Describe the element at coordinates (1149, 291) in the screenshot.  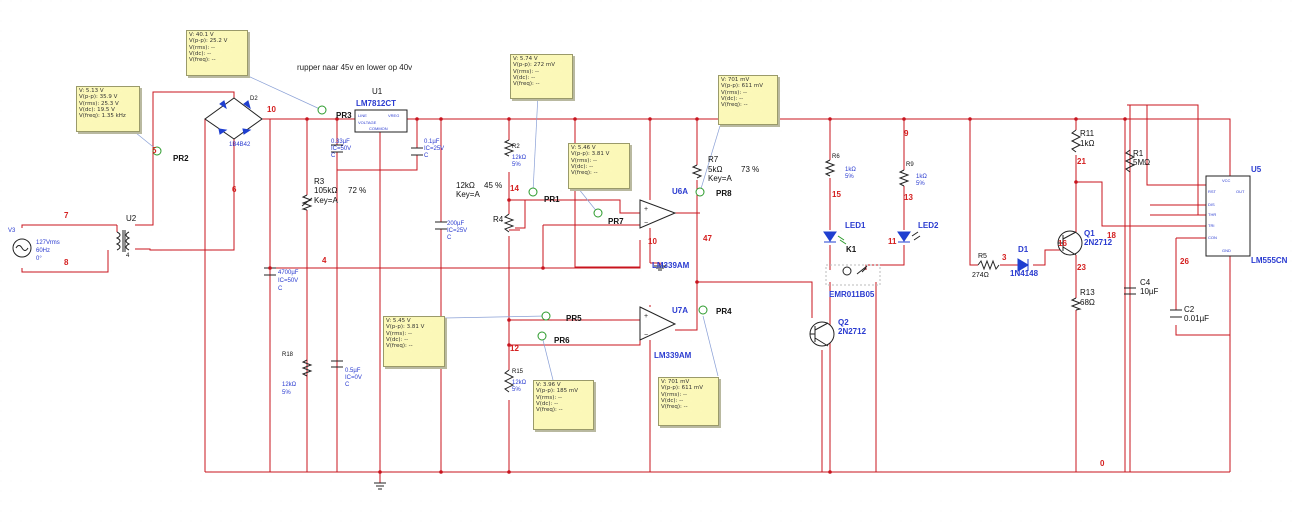
I see `svg-text: 10µF` at that location.